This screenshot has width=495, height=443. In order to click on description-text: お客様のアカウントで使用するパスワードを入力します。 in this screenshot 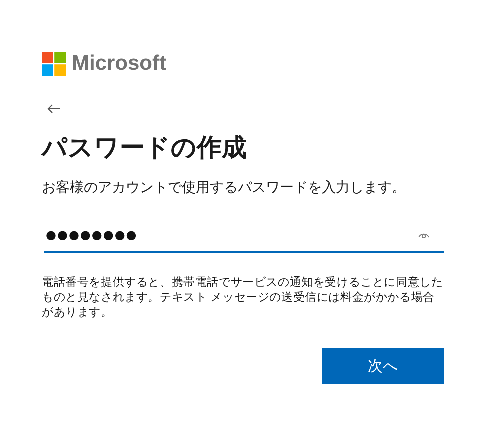, I will do `click(224, 188)`.